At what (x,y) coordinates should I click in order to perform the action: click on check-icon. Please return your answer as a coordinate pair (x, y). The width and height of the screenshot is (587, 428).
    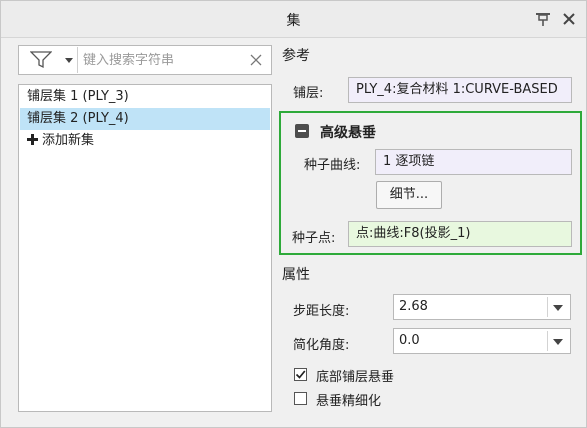
    Looking at the image, I should click on (300, 374).